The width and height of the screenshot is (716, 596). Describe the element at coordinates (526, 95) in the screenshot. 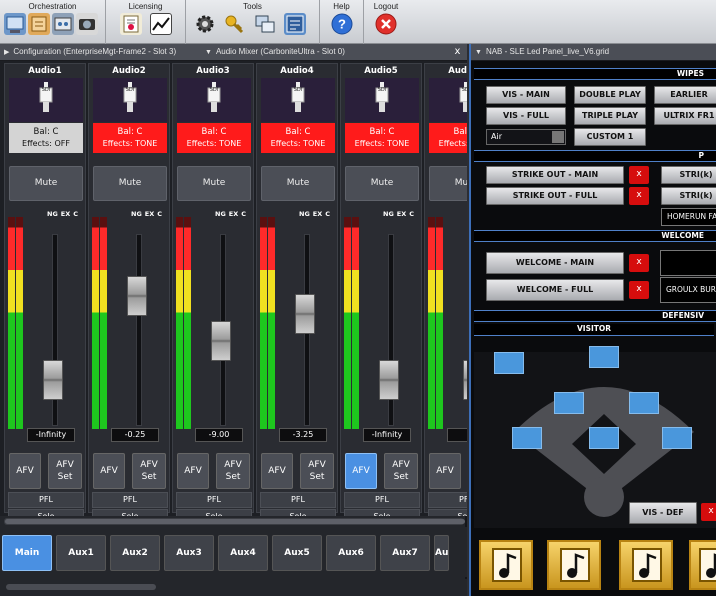

I see `vis-main-button: VIS - MAIN` at that location.